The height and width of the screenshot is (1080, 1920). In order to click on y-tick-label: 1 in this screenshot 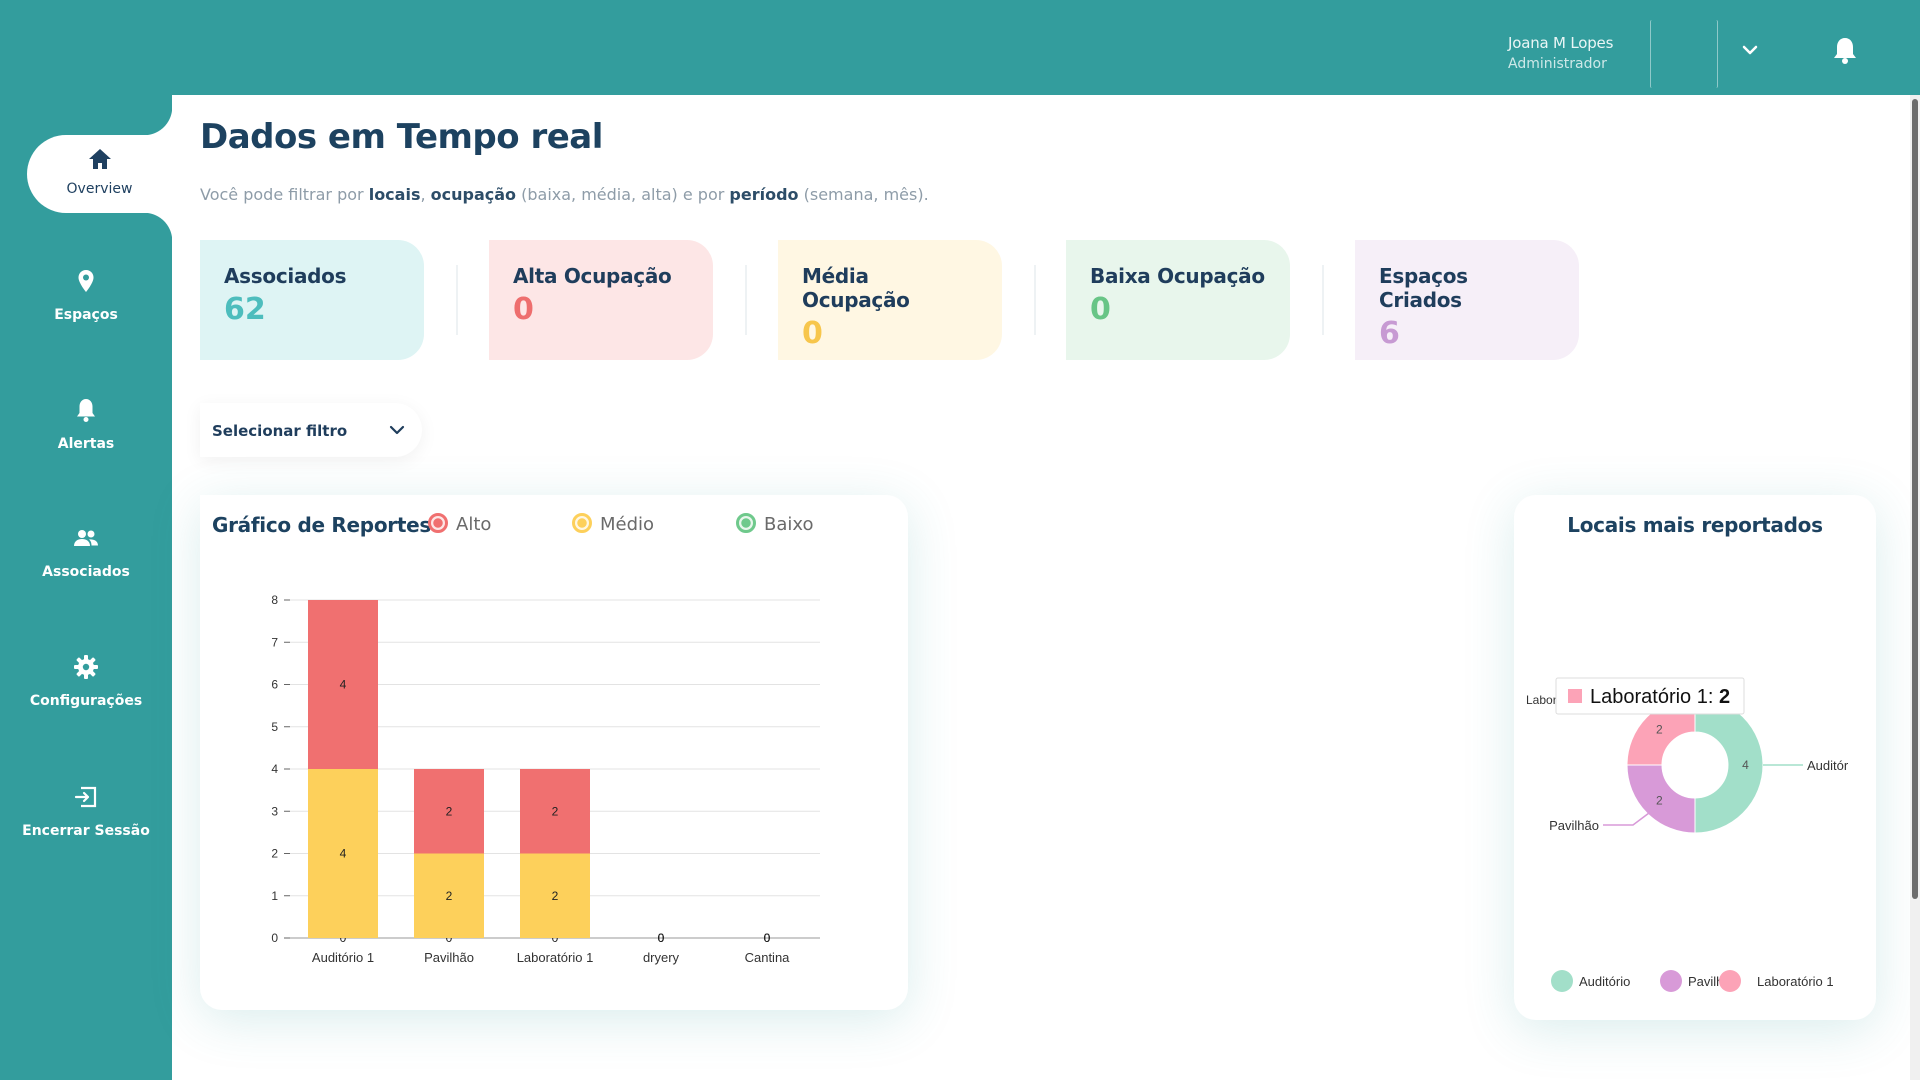, I will do `click(274, 896)`.